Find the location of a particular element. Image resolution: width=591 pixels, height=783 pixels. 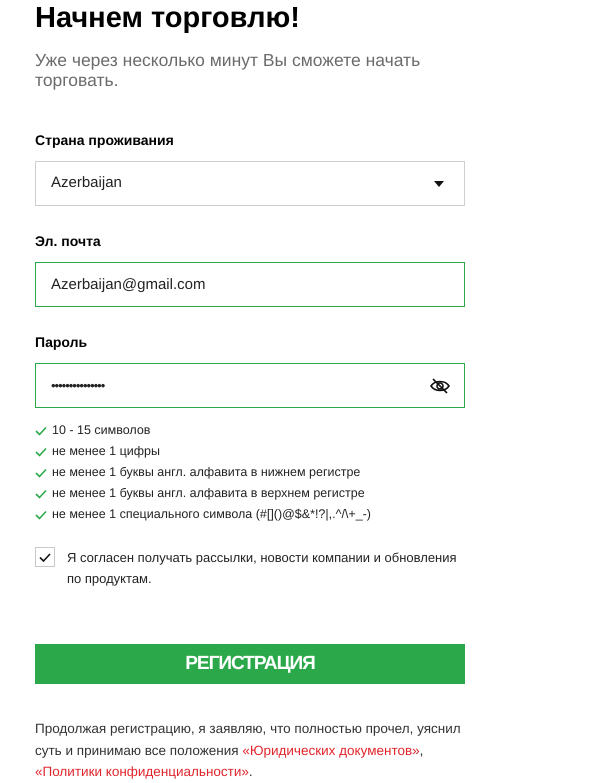

document-link: «Юридических документов» is located at coordinates (331, 750).